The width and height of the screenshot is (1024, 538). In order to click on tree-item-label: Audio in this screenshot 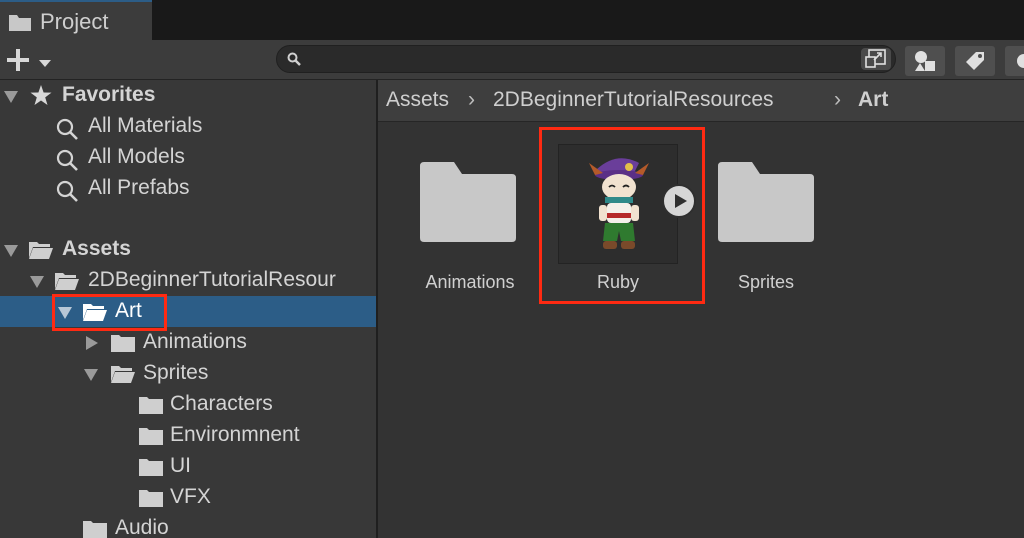, I will do `click(142, 527)`.